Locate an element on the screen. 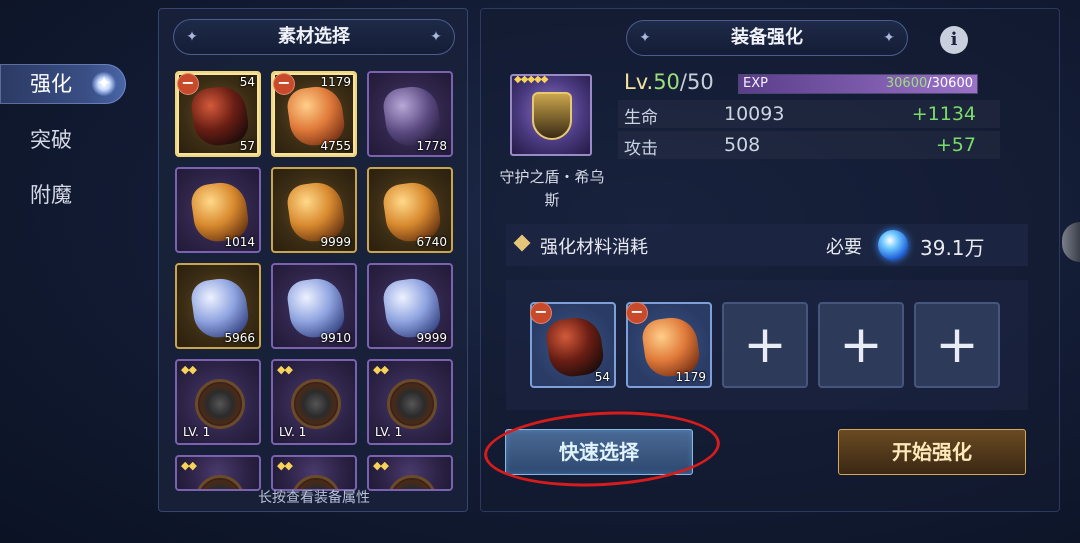 The image size is (1080, 543). used-count: 54 is located at coordinates (602, 377).